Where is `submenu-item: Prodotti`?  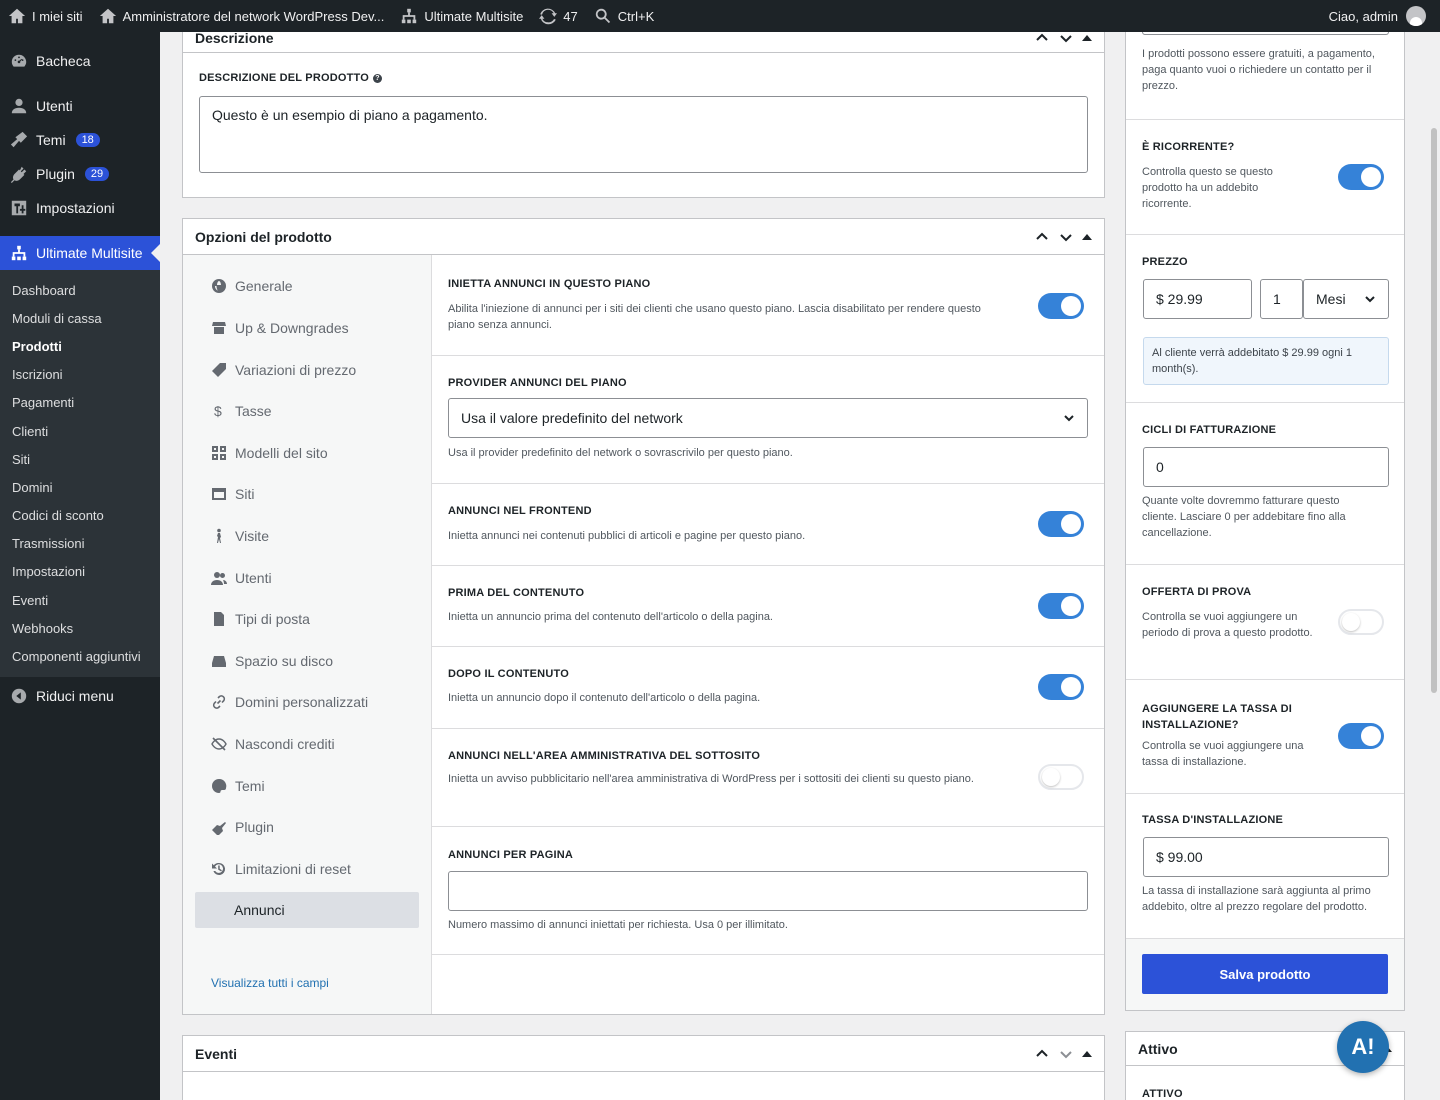 submenu-item: Prodotti is located at coordinates (80, 346).